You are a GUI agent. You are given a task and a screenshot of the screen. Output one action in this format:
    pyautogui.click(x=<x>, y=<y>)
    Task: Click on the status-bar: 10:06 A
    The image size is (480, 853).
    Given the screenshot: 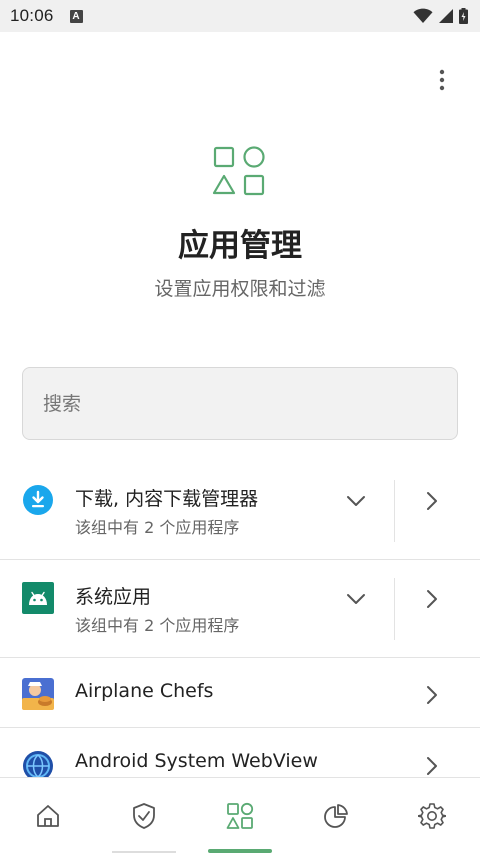 What is the action you would take?
    pyautogui.click(x=240, y=16)
    